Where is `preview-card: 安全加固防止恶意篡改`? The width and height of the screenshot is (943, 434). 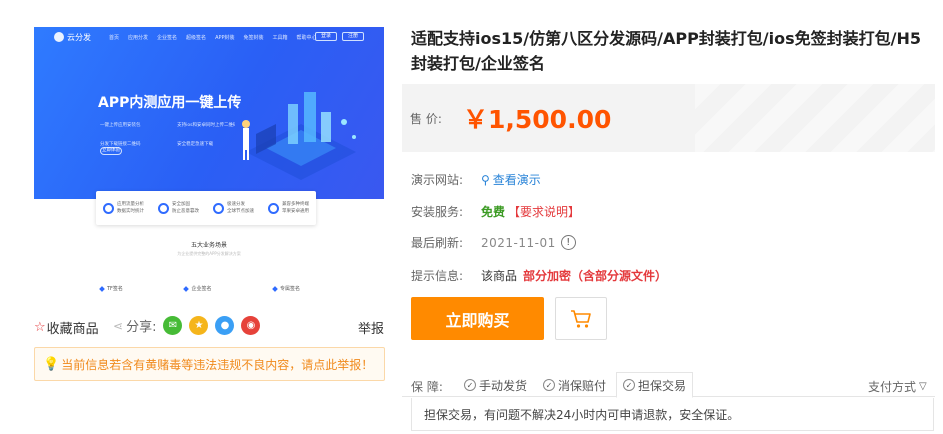 preview-card: 安全加固防止恶意篡改 is located at coordinates (178, 208).